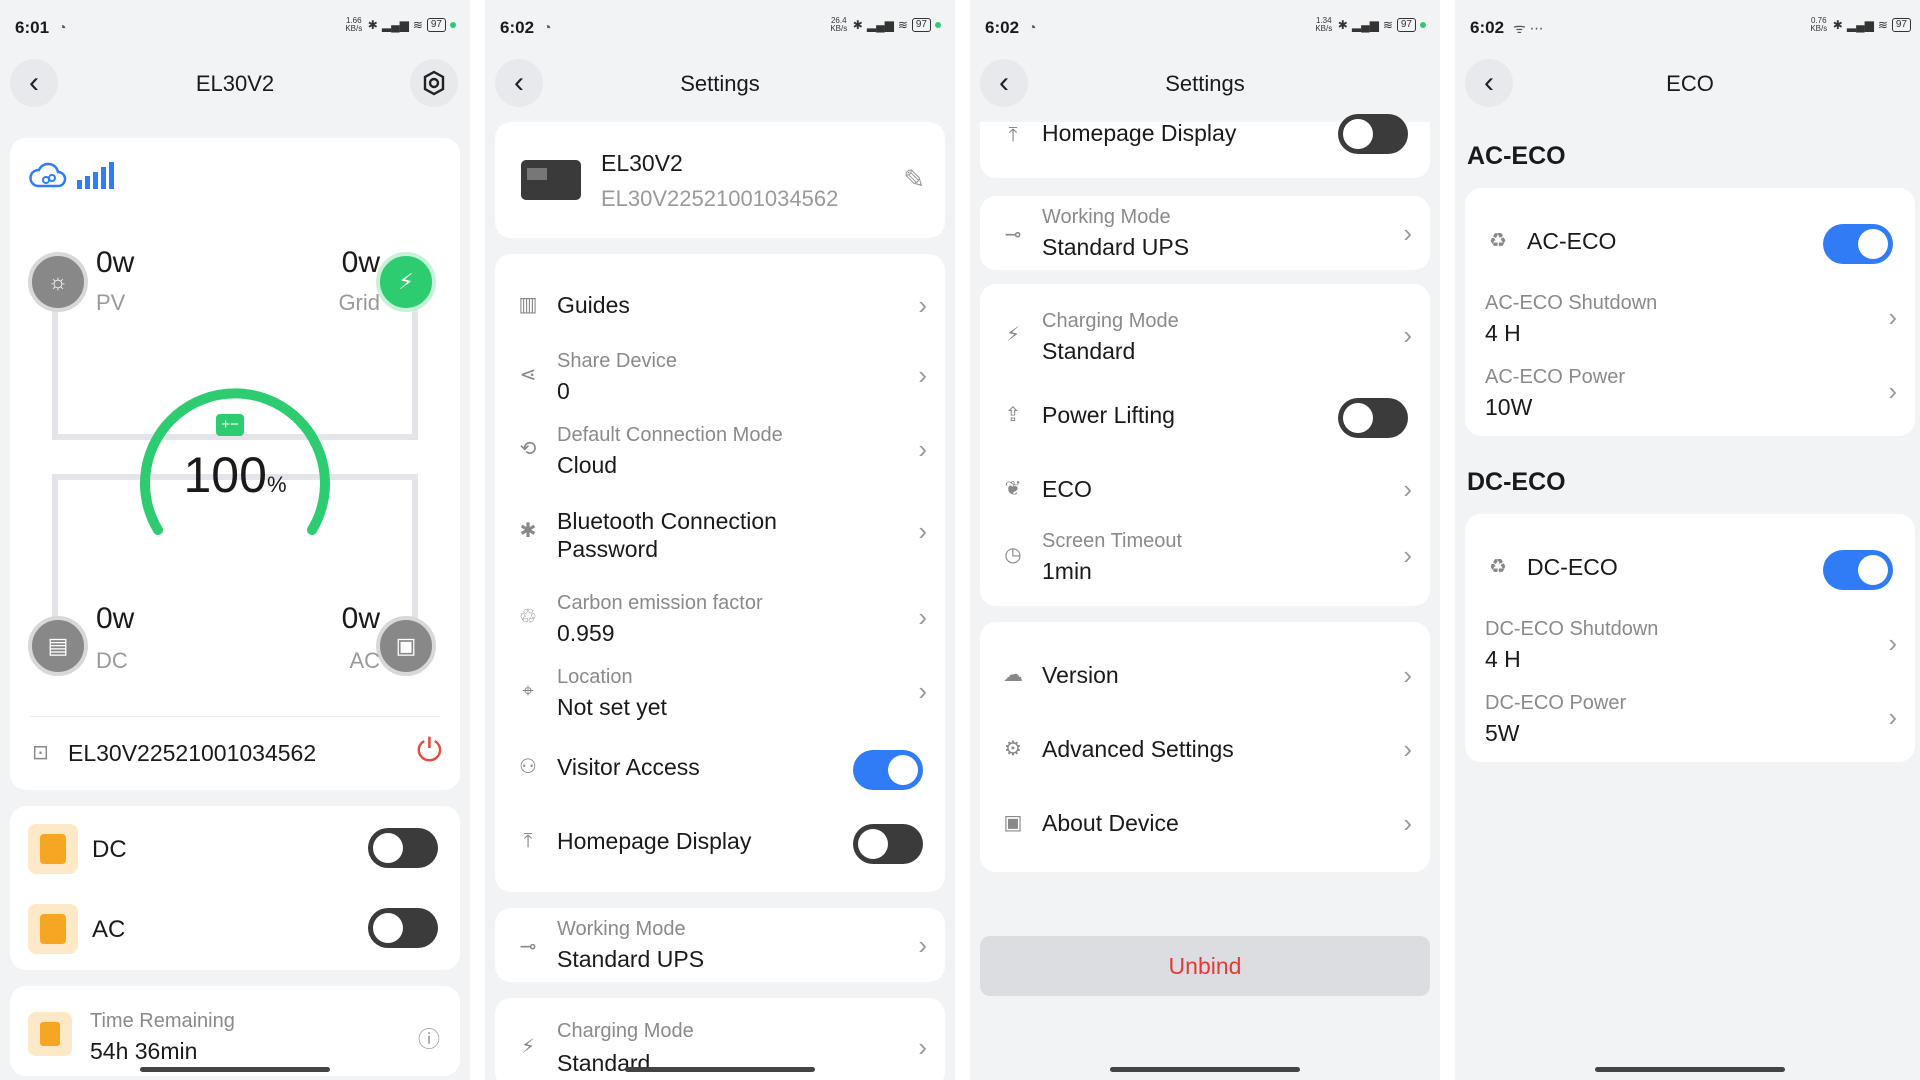  Describe the element at coordinates (607, 549) in the screenshot. I see `bluetooth-password-label-2: Password` at that location.